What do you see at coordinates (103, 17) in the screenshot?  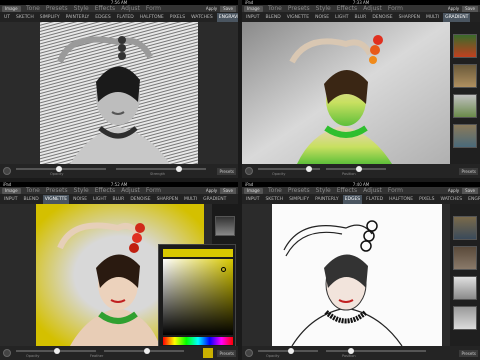 I see `filter-item: EDGES` at bounding box center [103, 17].